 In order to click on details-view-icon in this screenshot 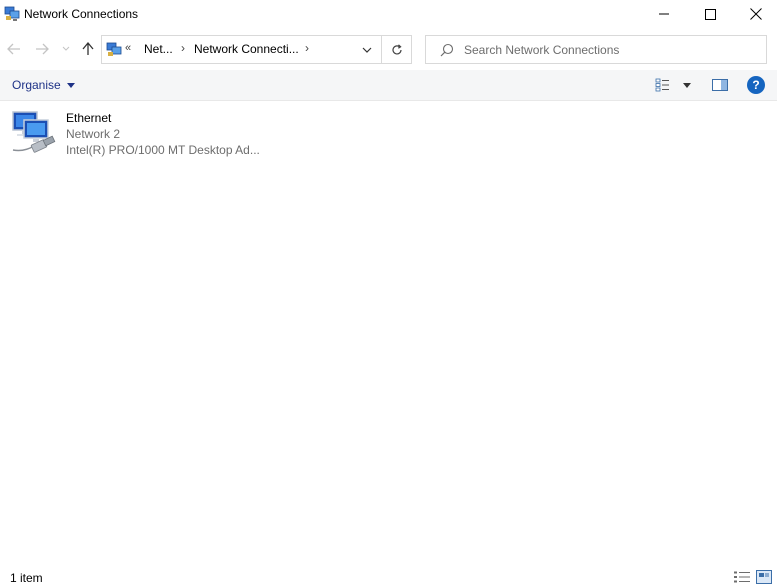, I will do `click(742, 577)`.